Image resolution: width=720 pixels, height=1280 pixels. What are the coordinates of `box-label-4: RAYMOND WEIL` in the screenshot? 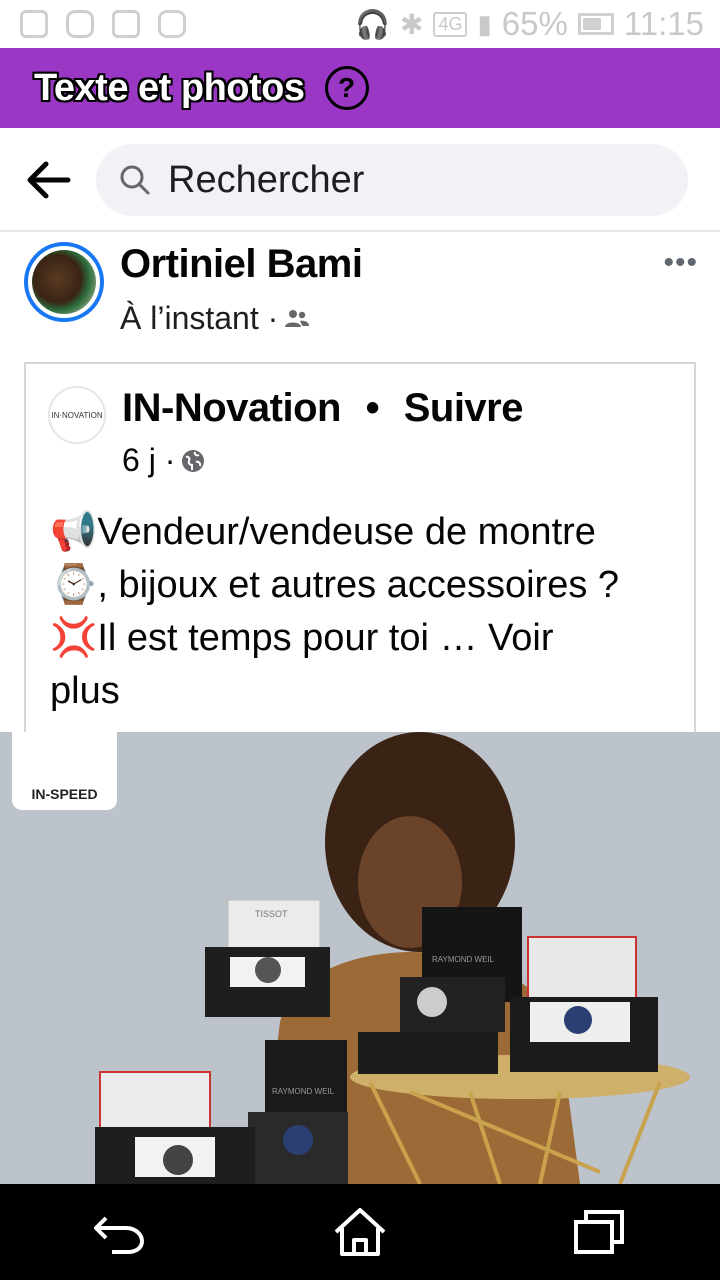 It's located at (303, 1091).